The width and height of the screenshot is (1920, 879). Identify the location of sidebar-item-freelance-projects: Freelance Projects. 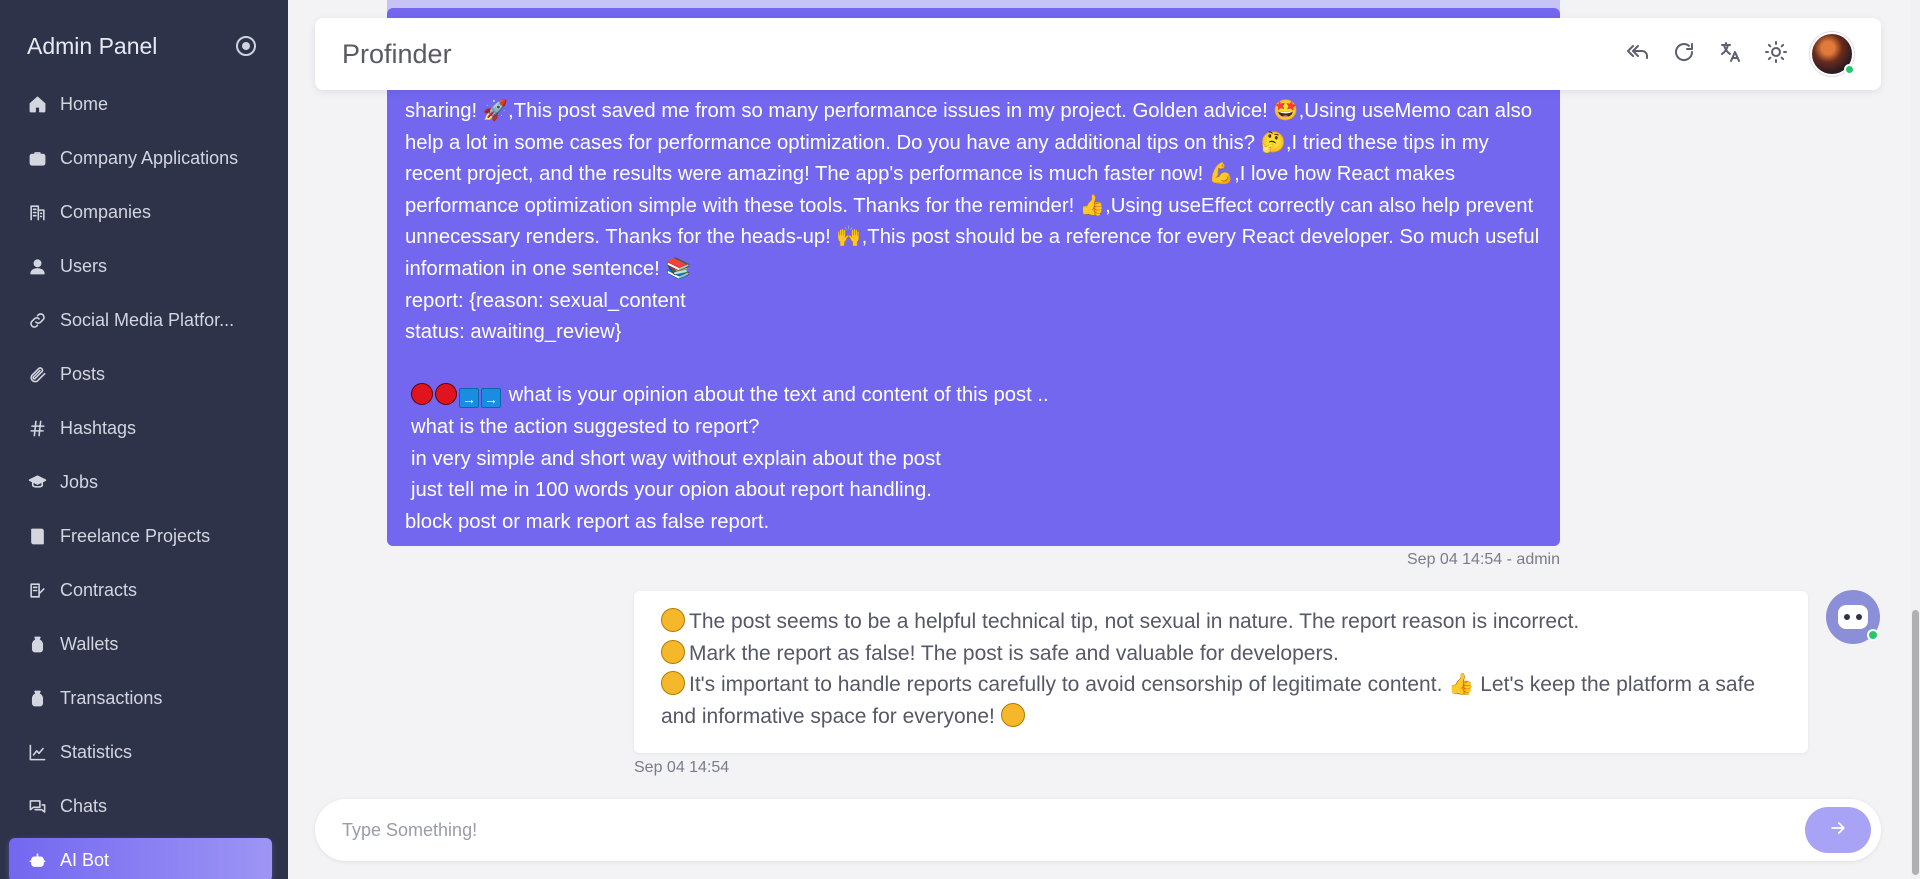
(140, 536).